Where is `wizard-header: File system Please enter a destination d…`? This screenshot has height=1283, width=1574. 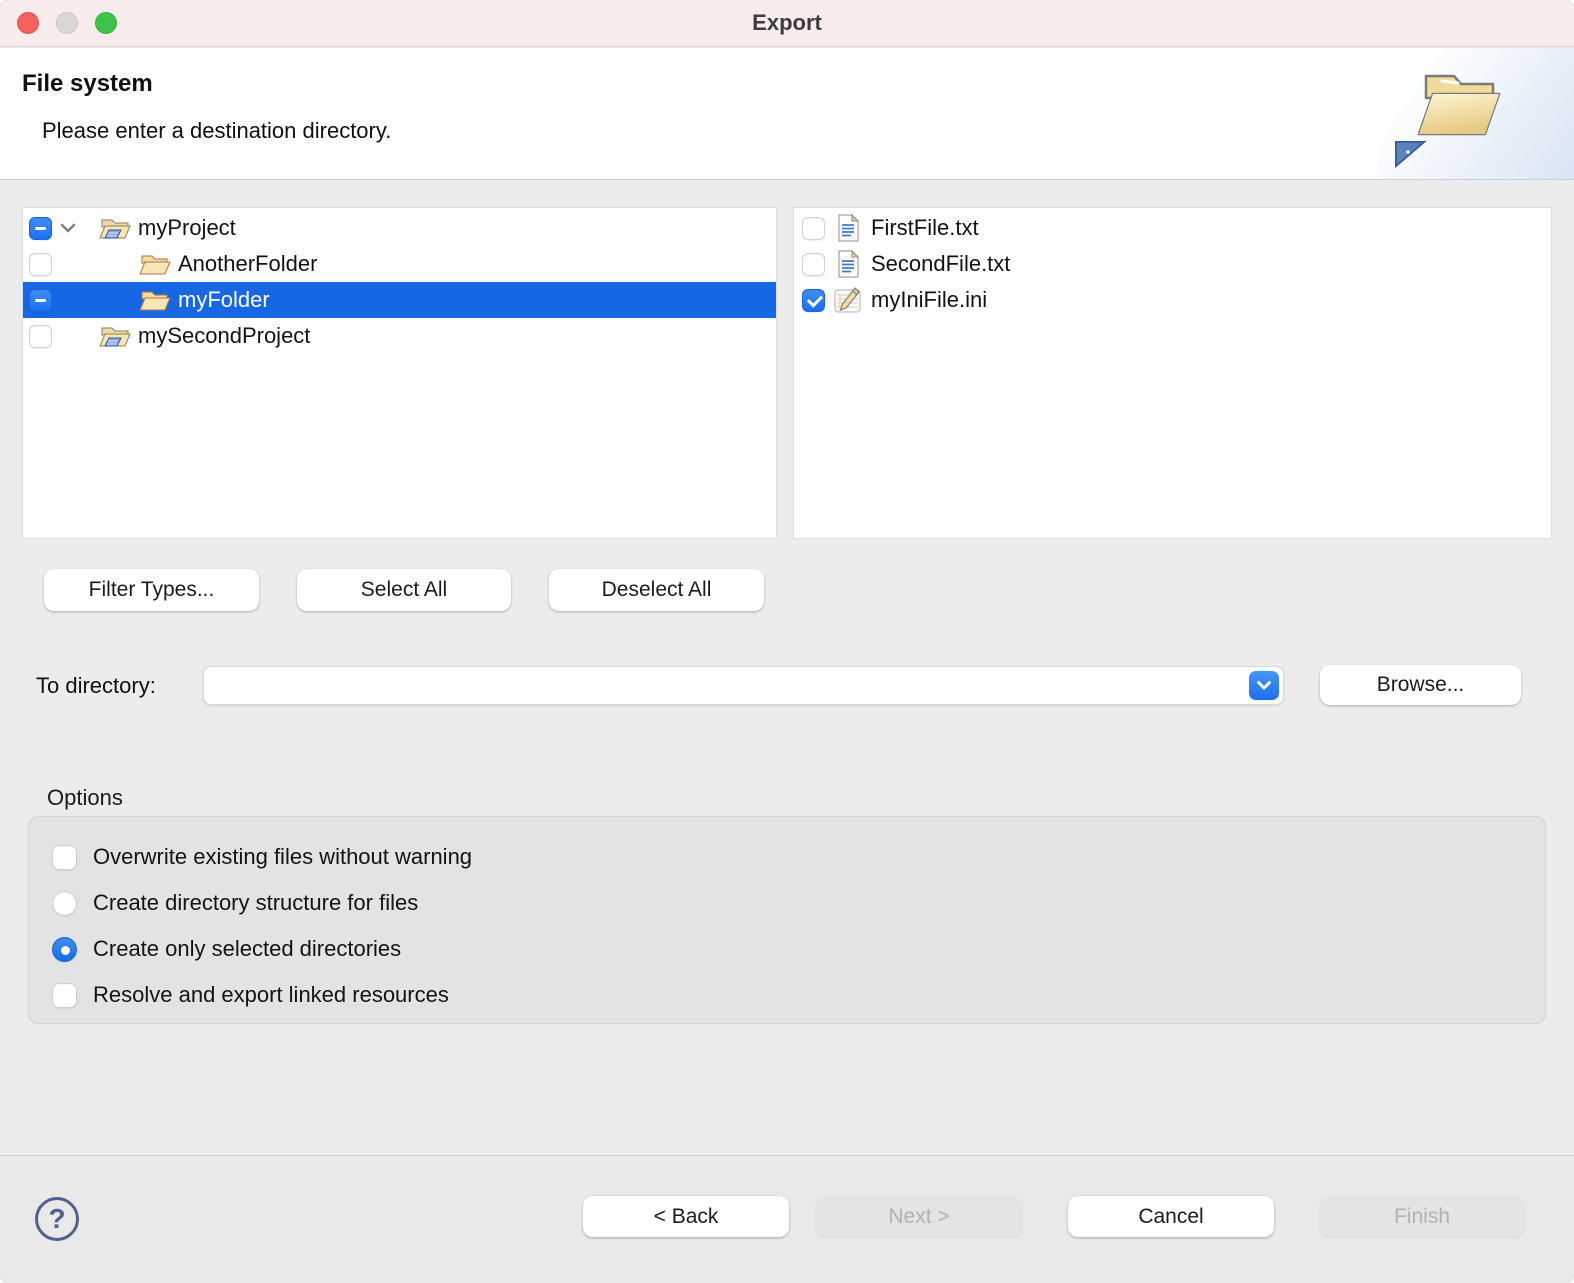
wizard-header: File system Please enter a destination d… is located at coordinates (787, 114).